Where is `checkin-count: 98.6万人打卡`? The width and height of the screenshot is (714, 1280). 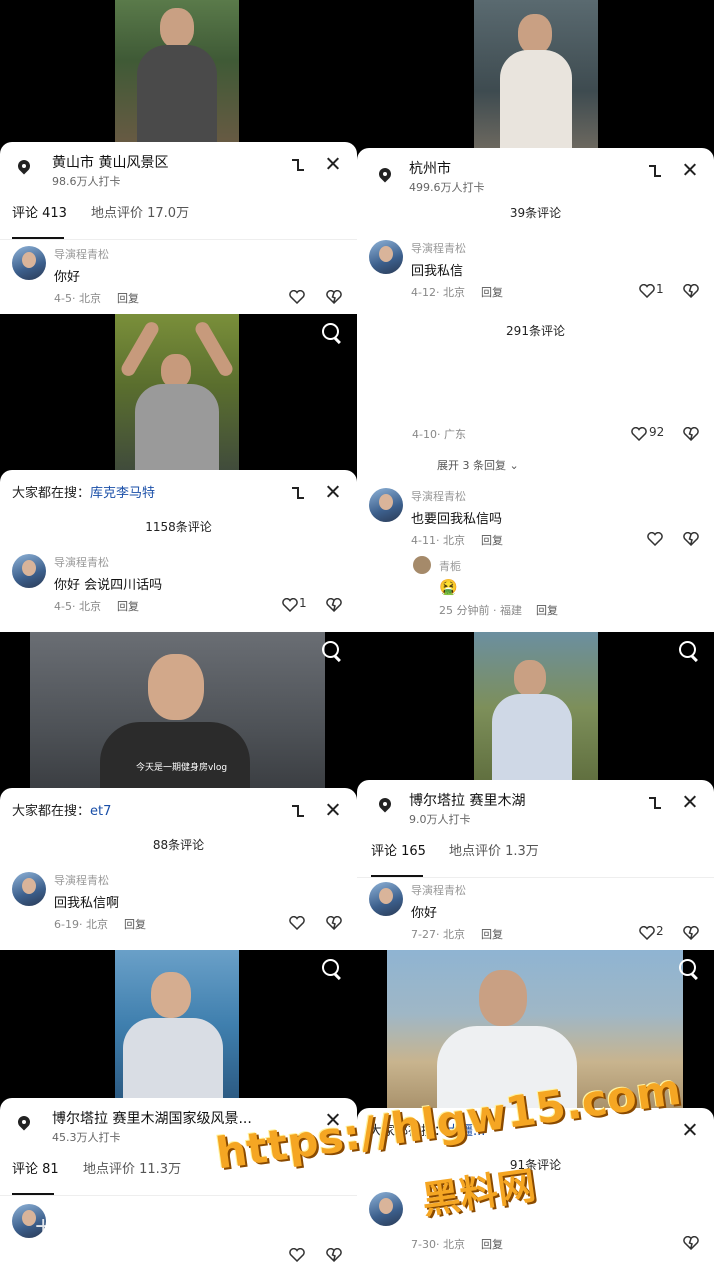 checkin-count: 98.6万人打卡 is located at coordinates (86, 181).